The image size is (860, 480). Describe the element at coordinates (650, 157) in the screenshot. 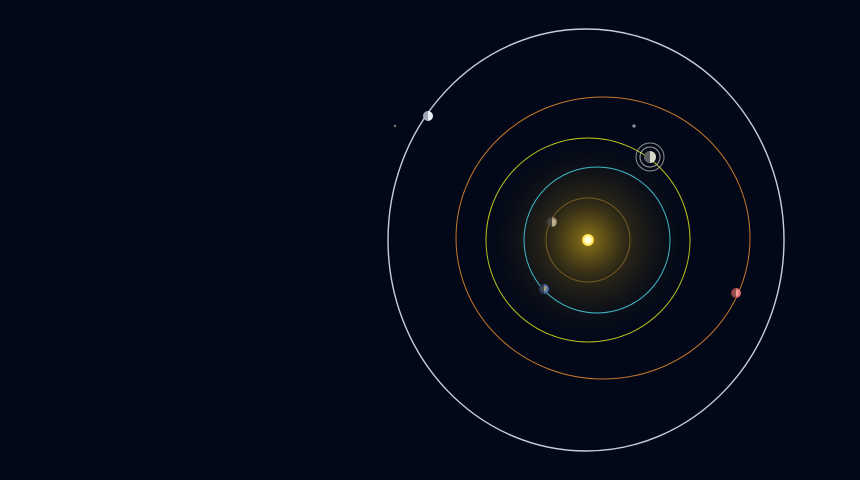

I see `ringed-planet` at that location.